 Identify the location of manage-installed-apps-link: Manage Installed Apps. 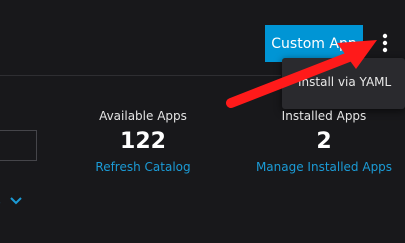
(324, 167).